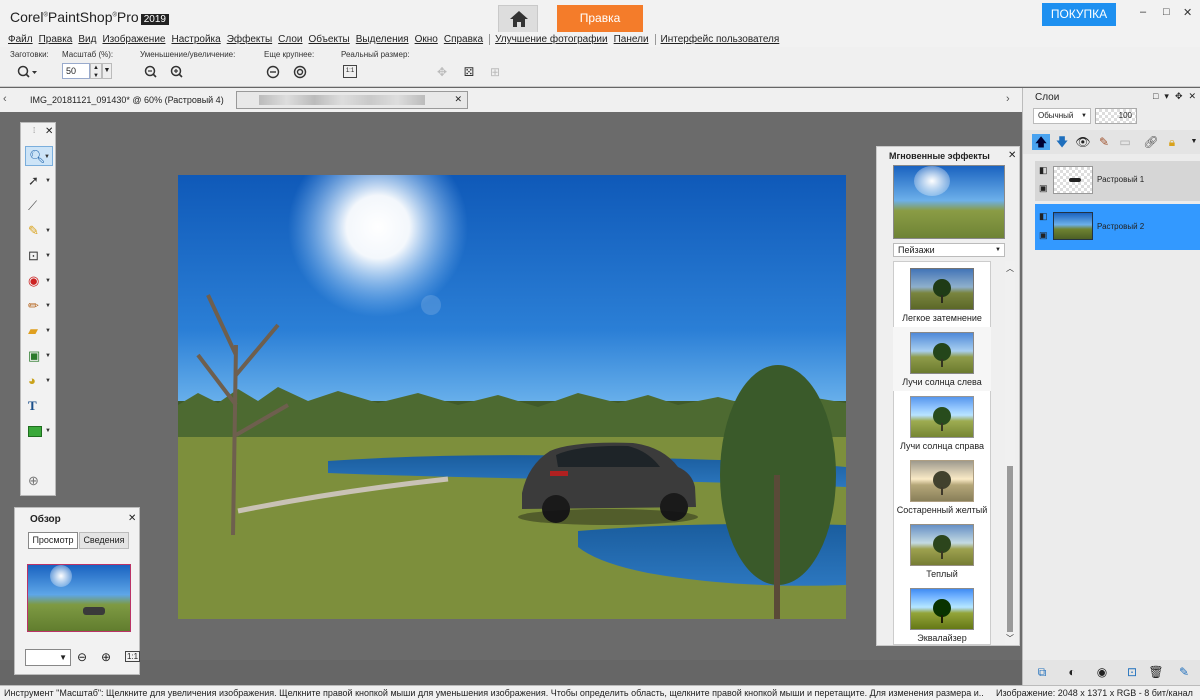  I want to click on menu-adjust: Настройка, so click(195, 39).